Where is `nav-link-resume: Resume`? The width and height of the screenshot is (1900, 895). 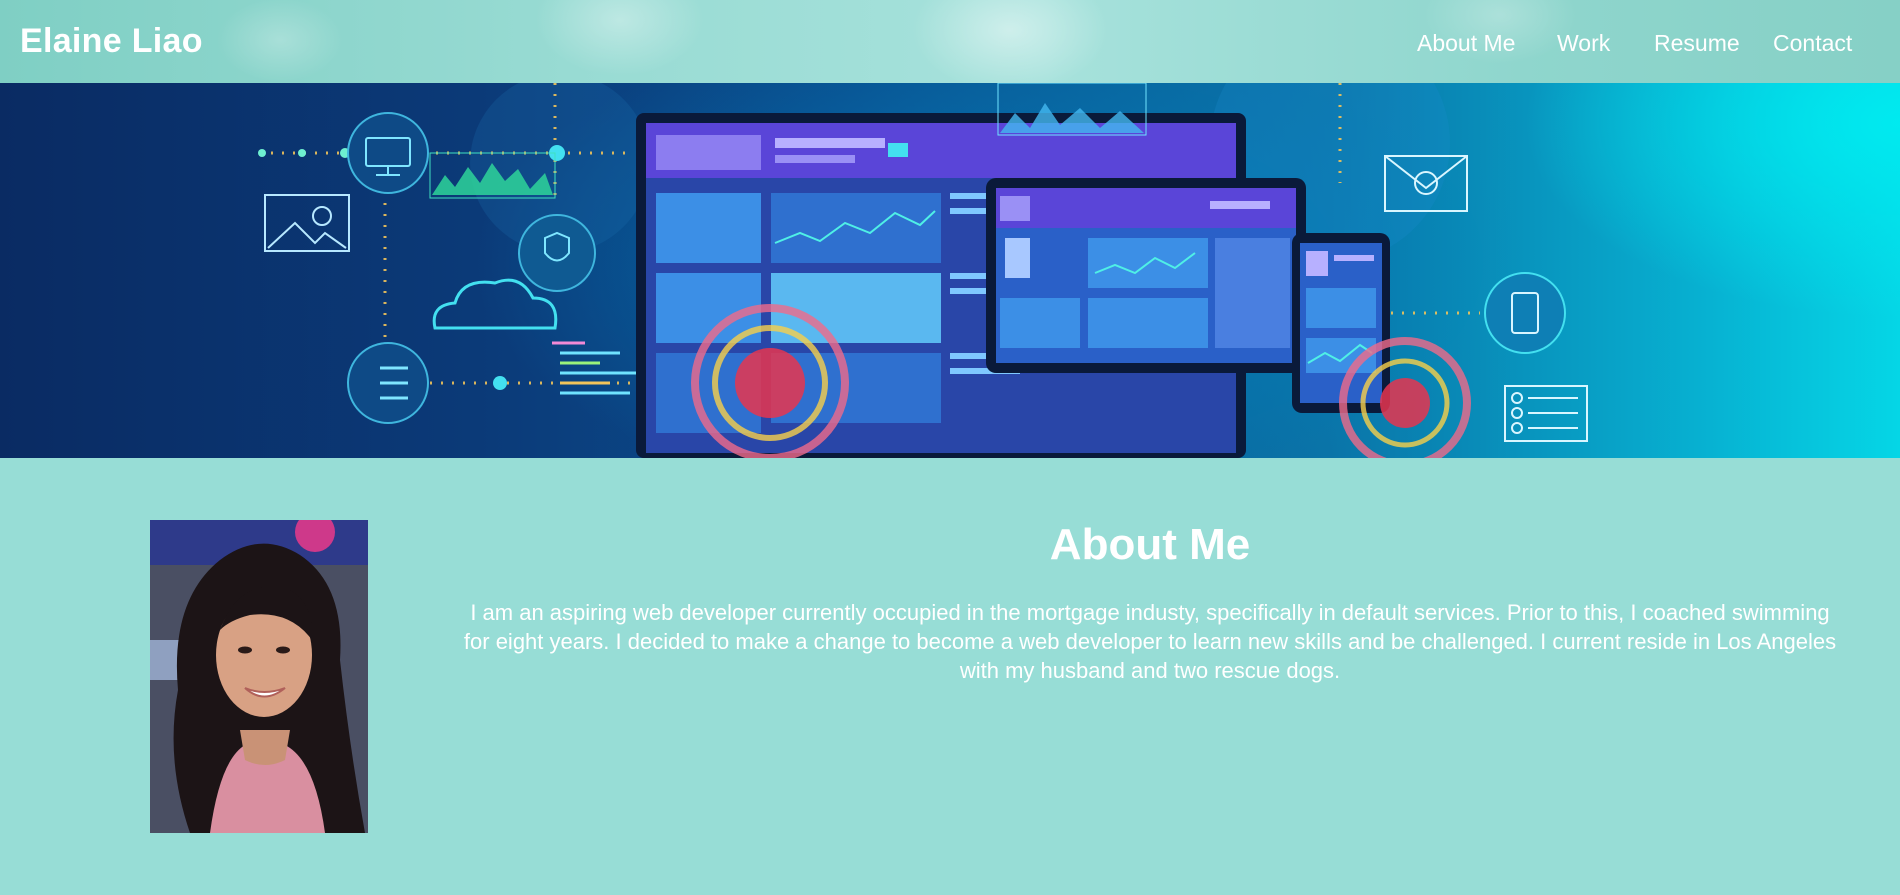 nav-link-resume: Resume is located at coordinates (1697, 43).